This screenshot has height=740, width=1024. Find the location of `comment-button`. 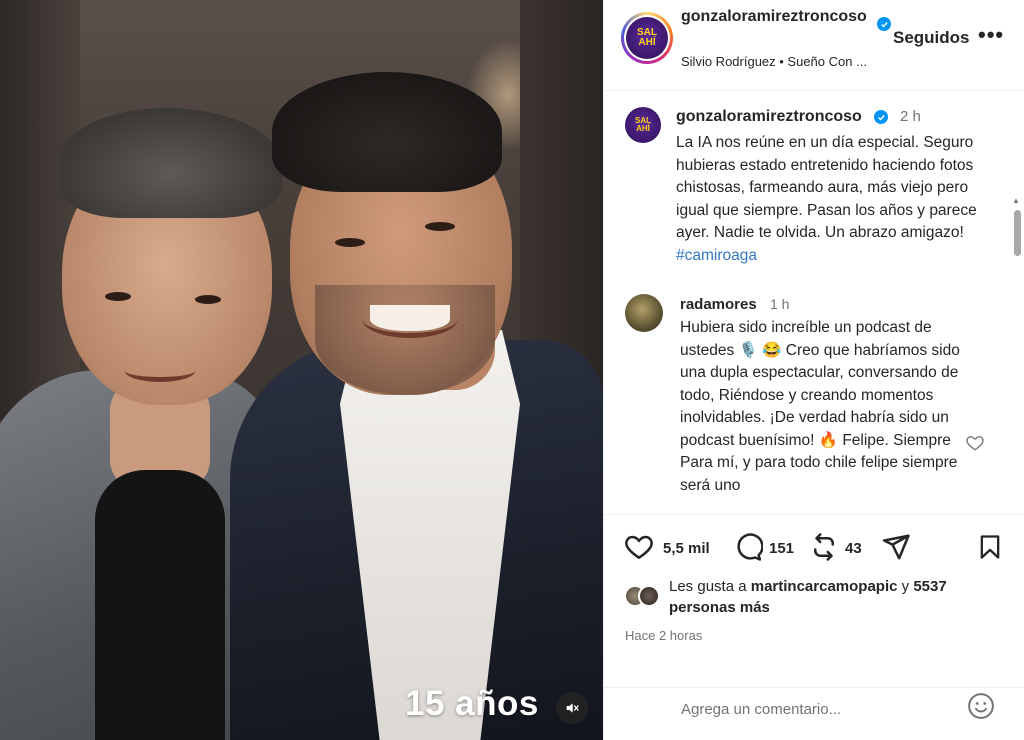

comment-button is located at coordinates (748, 547).